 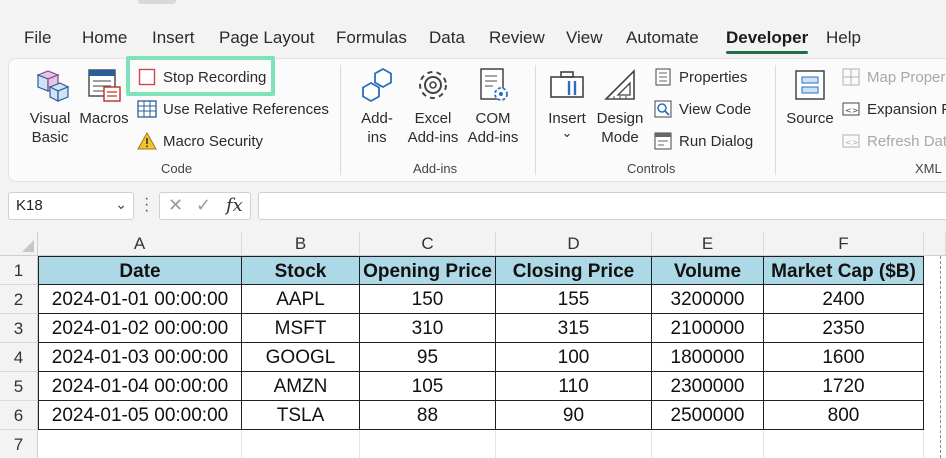 What do you see at coordinates (893, 77) in the screenshot?
I see `map-properties-button: Map Proper` at bounding box center [893, 77].